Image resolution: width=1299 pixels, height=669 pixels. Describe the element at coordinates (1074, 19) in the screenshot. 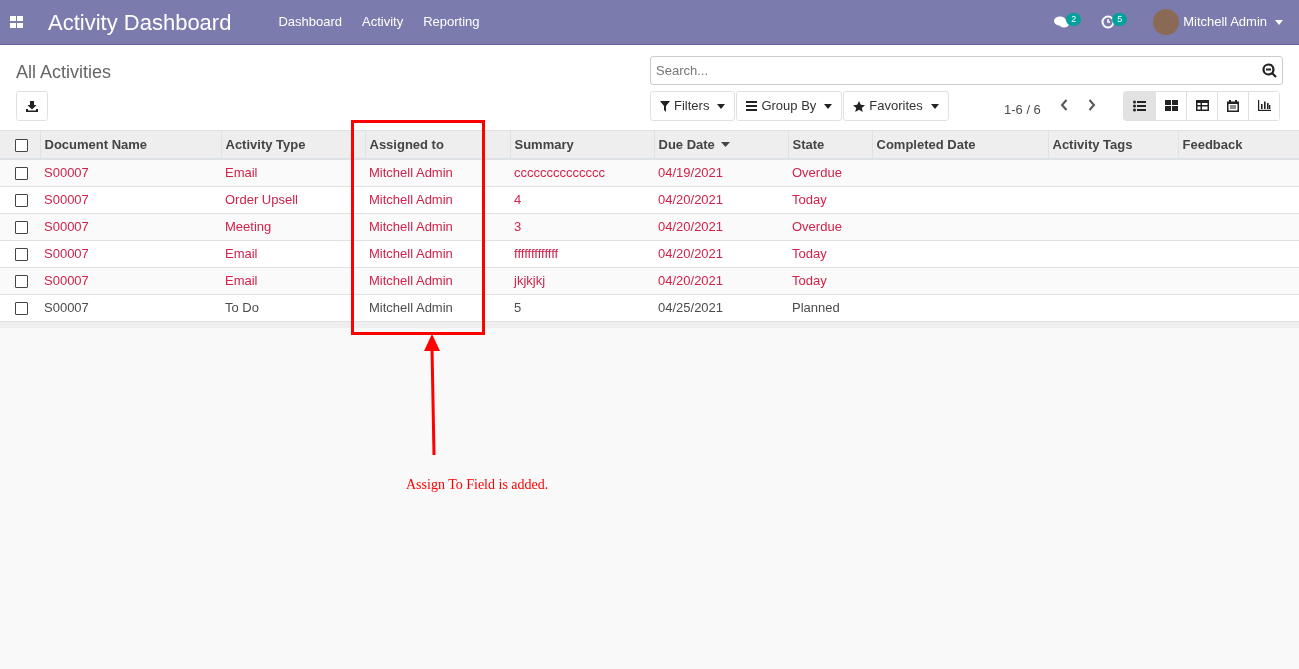

I see `message-count-badge: 2` at that location.